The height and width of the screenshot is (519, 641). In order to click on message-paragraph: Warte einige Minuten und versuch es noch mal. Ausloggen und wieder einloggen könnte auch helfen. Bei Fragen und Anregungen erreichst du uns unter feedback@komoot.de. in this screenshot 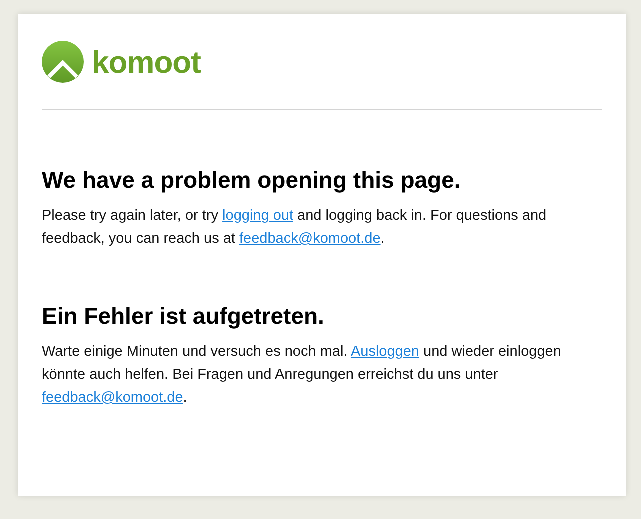, I will do `click(302, 375)`.